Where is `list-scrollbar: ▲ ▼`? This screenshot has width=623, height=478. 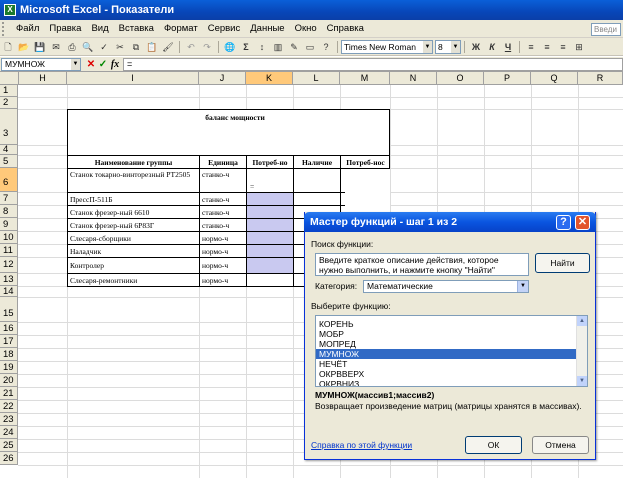 list-scrollbar: ▲ ▼ is located at coordinates (581, 351).